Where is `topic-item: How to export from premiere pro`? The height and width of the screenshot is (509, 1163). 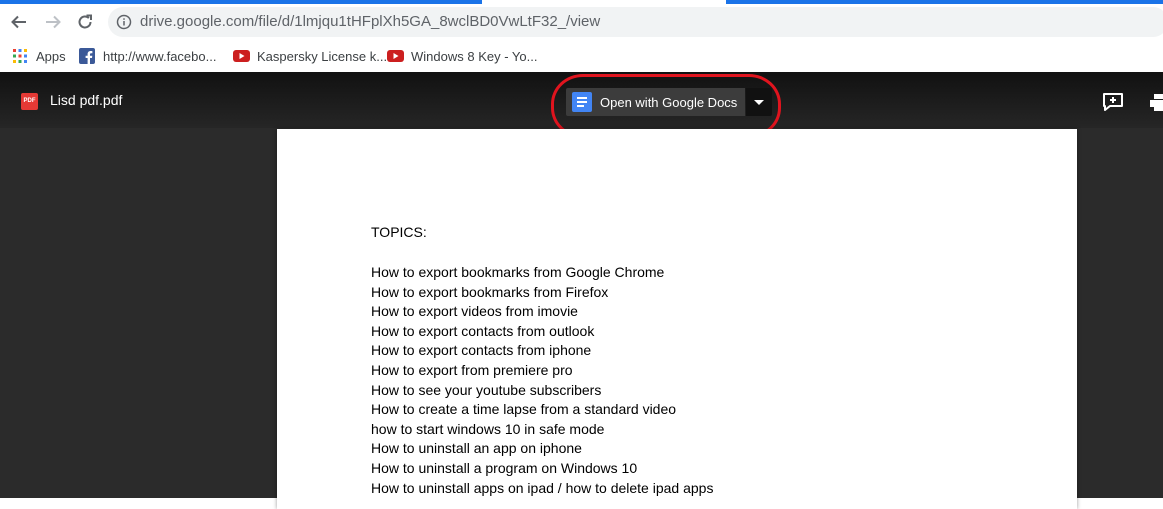 topic-item: How to export from premiere pro is located at coordinates (472, 369).